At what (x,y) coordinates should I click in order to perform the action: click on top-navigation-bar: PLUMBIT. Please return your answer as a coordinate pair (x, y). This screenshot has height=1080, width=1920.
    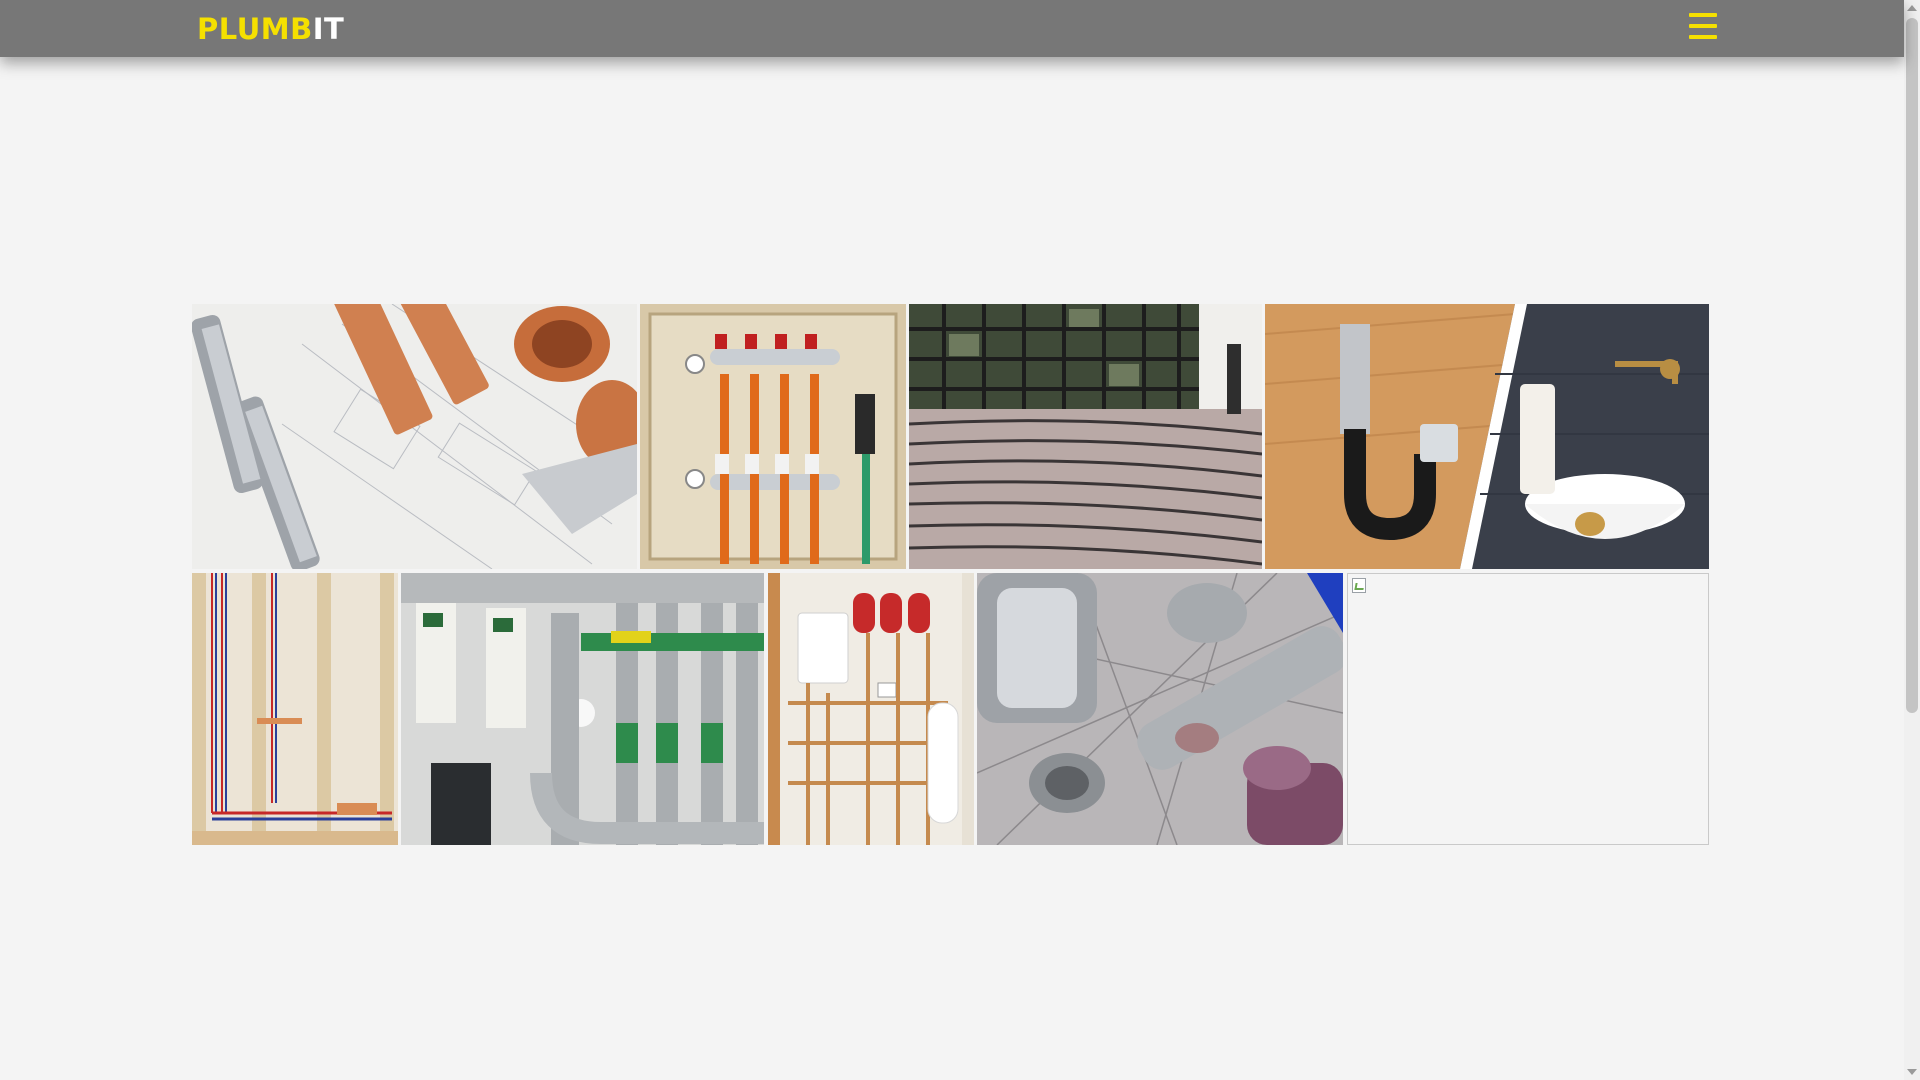
    Looking at the image, I should click on (952, 28).